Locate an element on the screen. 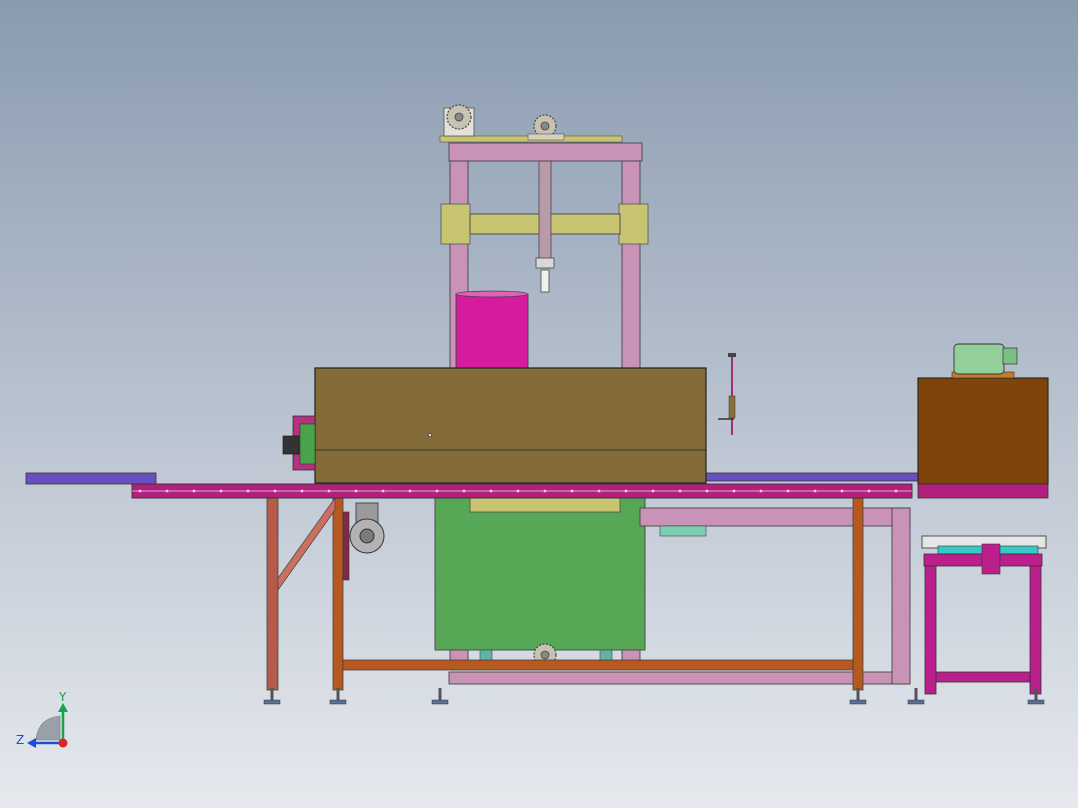  drum-body is located at coordinates (492, 332).